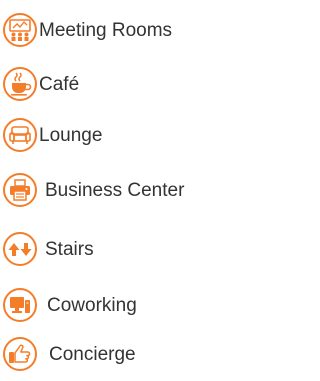 The height and width of the screenshot is (381, 320). I want to click on business-center-badge, so click(20, 190).